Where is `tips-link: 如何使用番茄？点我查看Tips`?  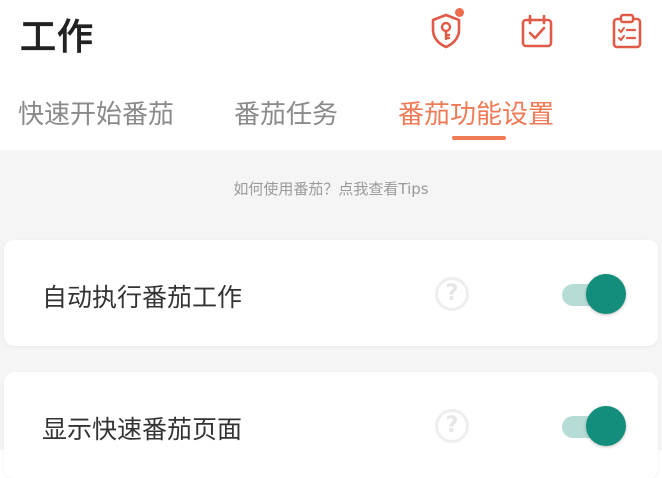 tips-link: 如何使用番茄？点我查看Tips is located at coordinates (331, 188).